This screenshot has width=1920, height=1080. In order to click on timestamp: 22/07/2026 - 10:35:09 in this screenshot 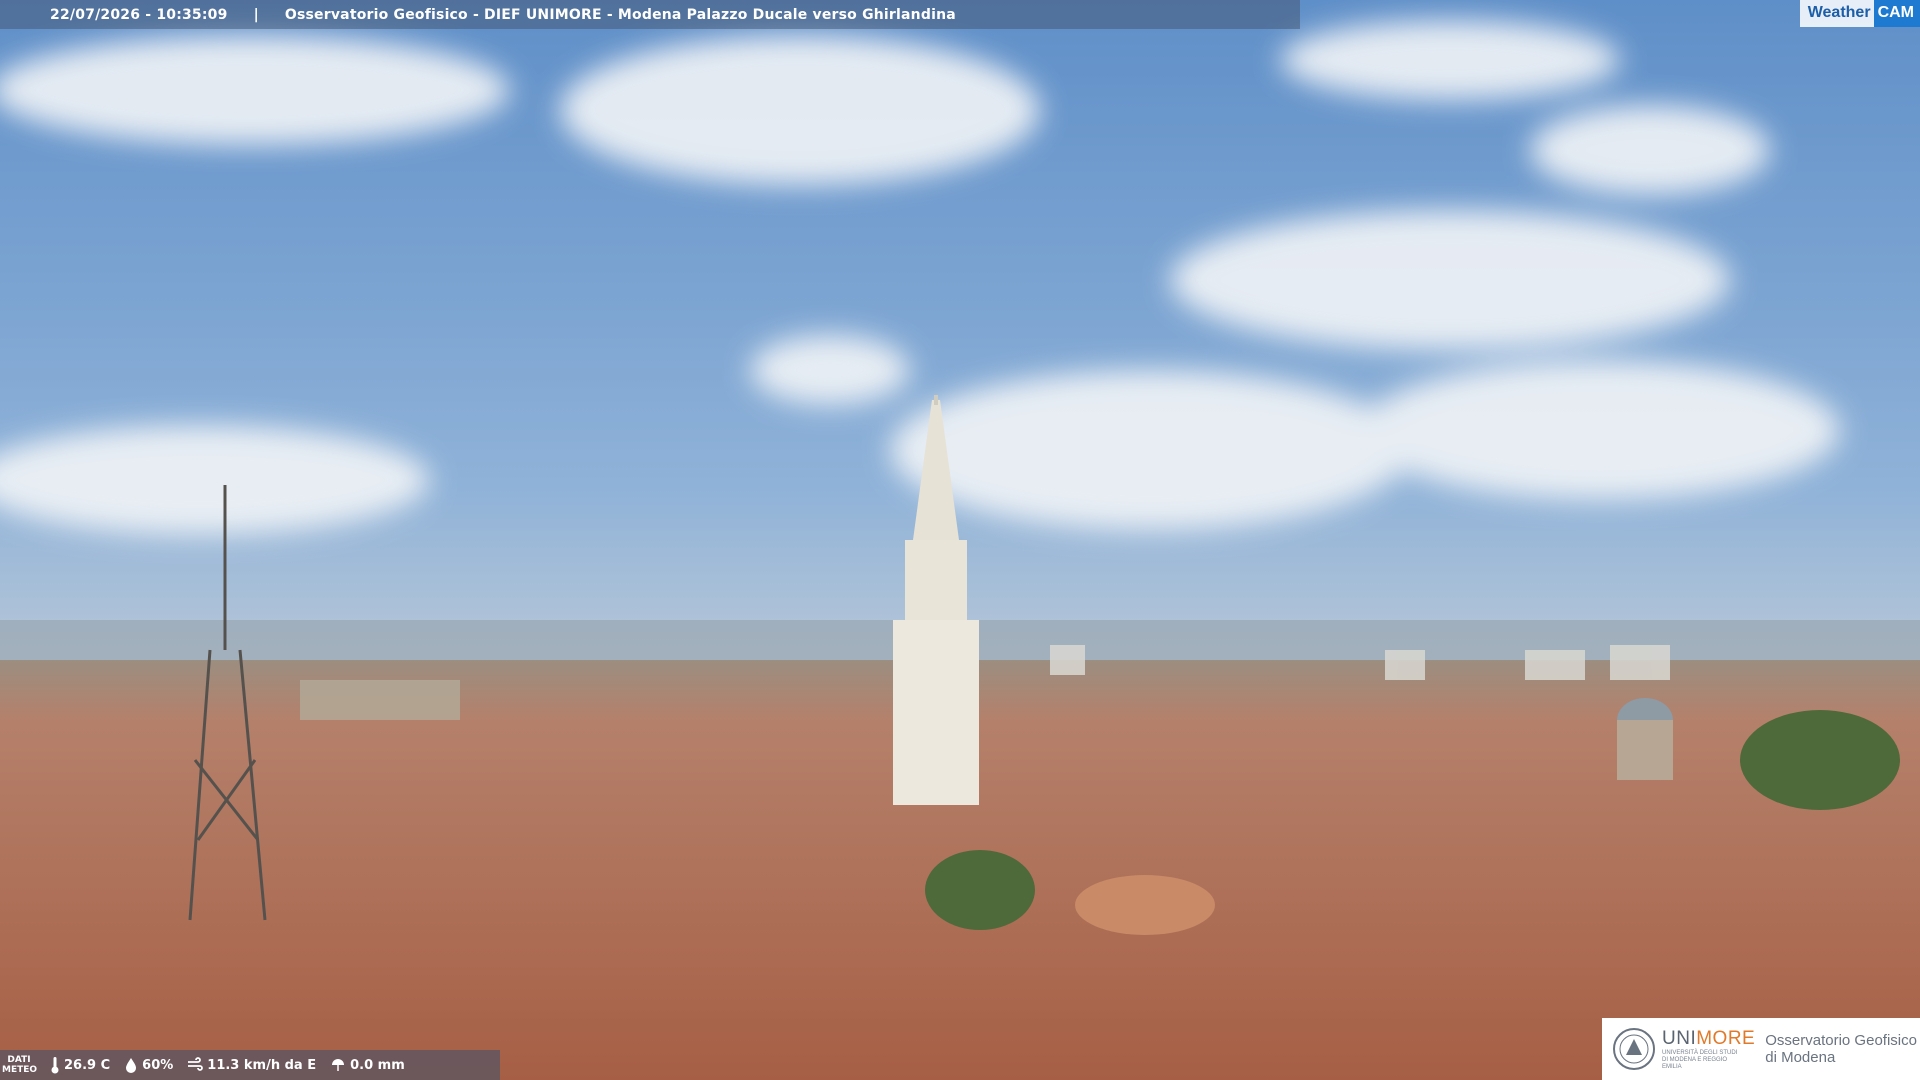, I will do `click(139, 14)`.